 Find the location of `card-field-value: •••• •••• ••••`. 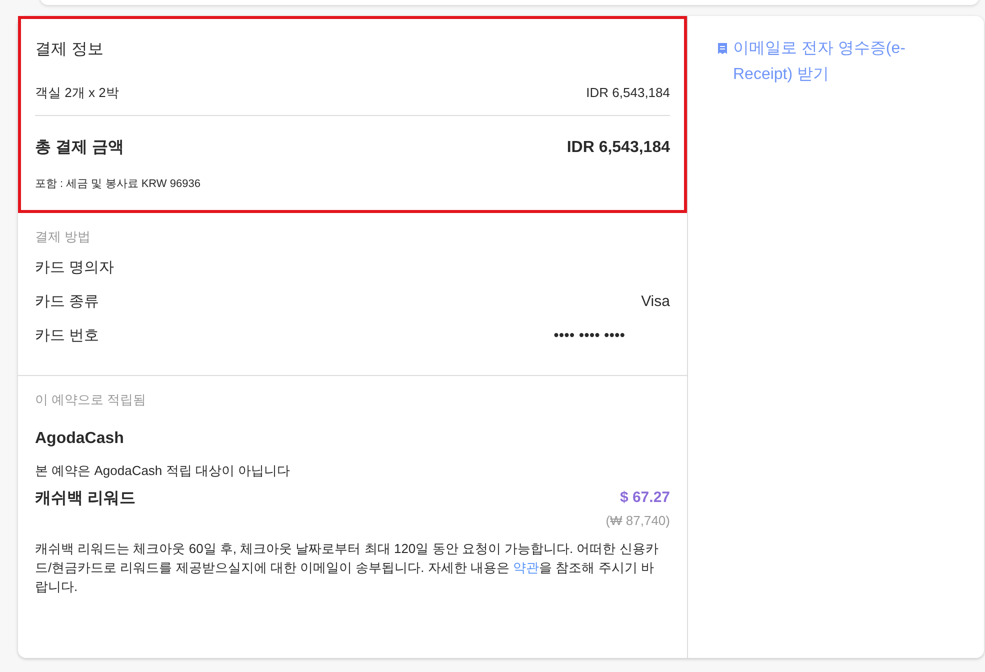

card-field-value: •••• •••• •••• is located at coordinates (589, 336).